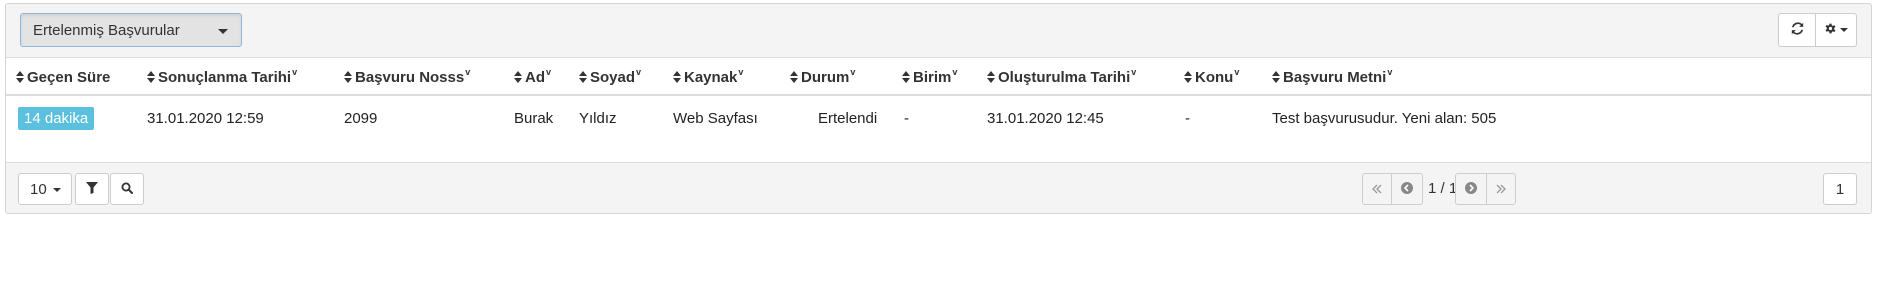 Image resolution: width=1880 pixels, height=297 pixels. Describe the element at coordinates (361, 118) in the screenshot. I see `cell-application-no: 2099` at that location.